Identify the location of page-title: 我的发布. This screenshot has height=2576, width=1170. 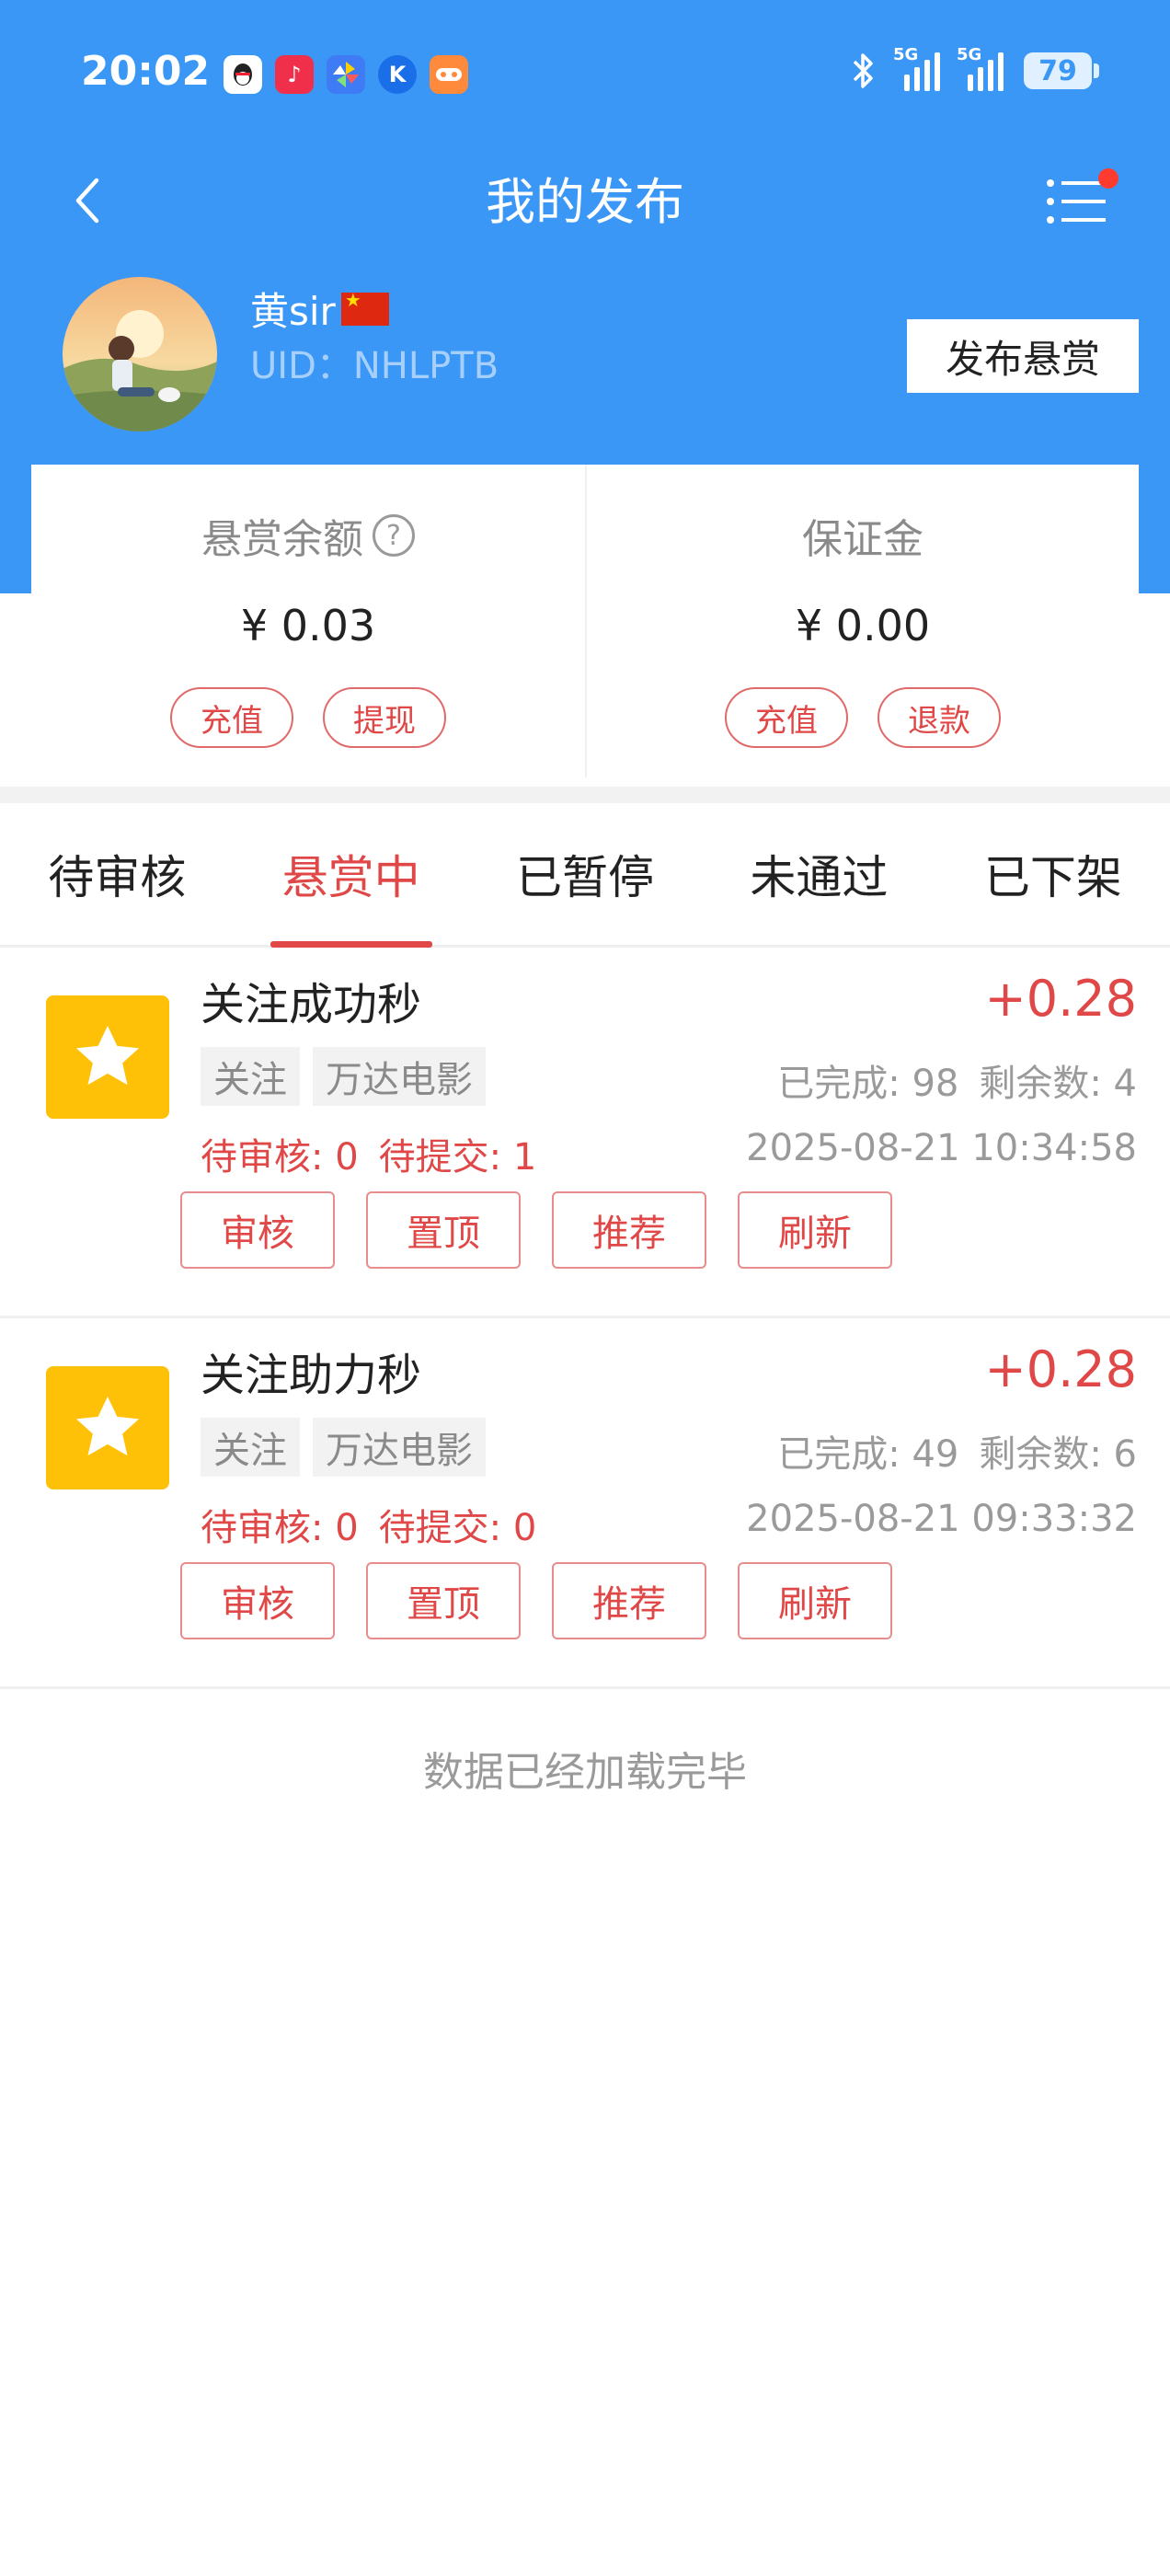
(585, 202).